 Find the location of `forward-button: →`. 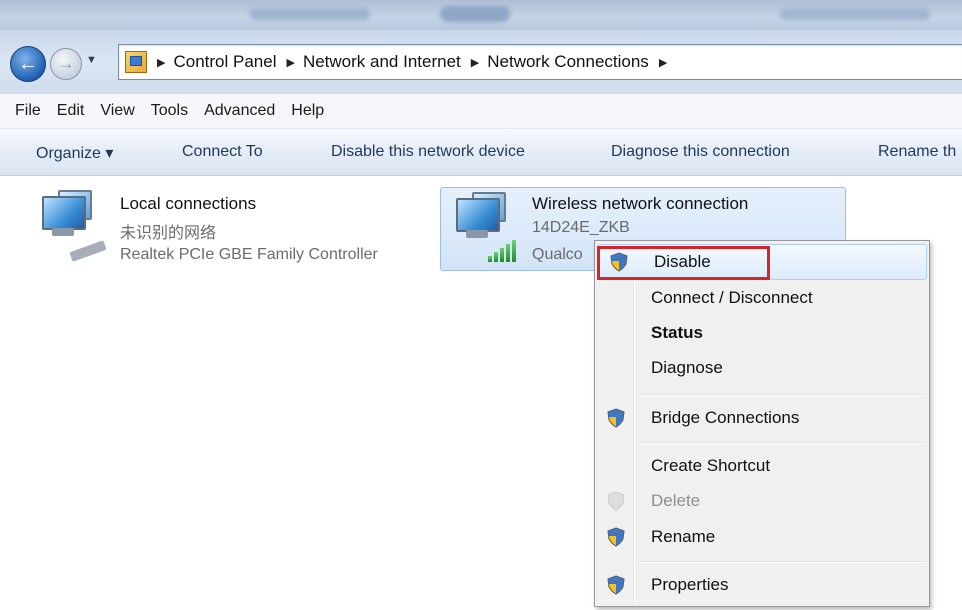

forward-button: → is located at coordinates (66, 64).